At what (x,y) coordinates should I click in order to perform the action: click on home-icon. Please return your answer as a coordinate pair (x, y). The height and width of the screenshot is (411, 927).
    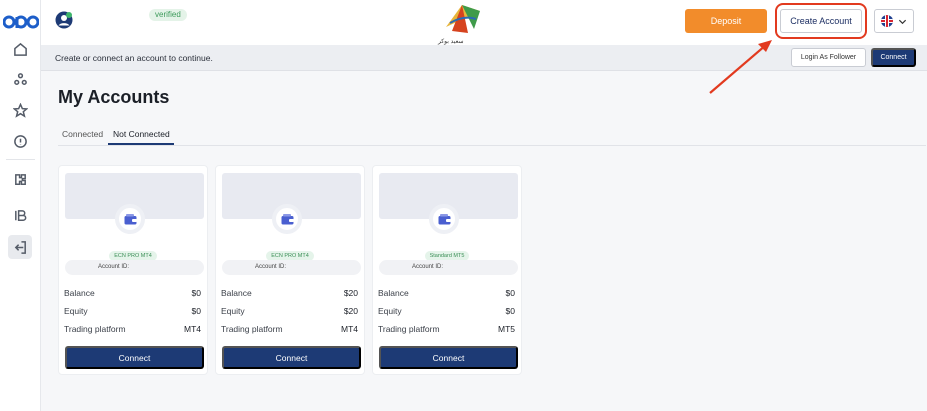
    Looking at the image, I should click on (20, 49).